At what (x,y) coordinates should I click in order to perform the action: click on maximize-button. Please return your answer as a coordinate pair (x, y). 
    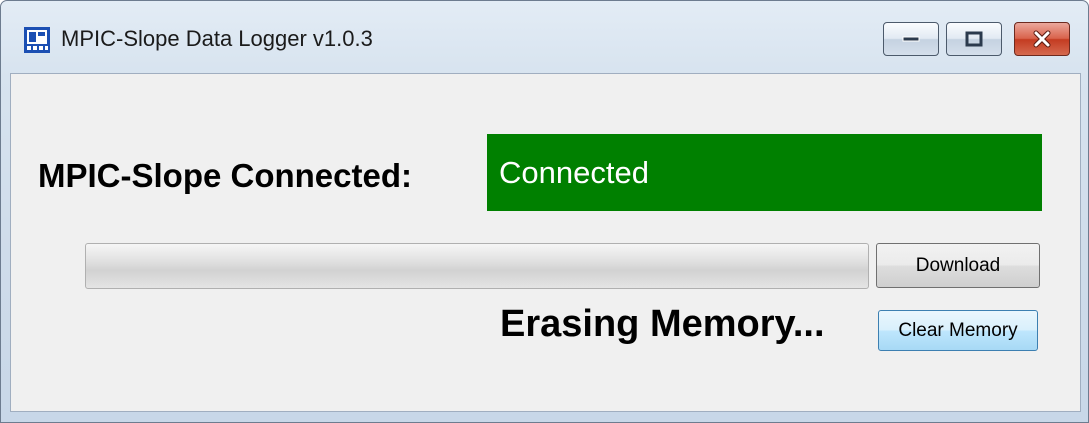
    Looking at the image, I should click on (974, 39).